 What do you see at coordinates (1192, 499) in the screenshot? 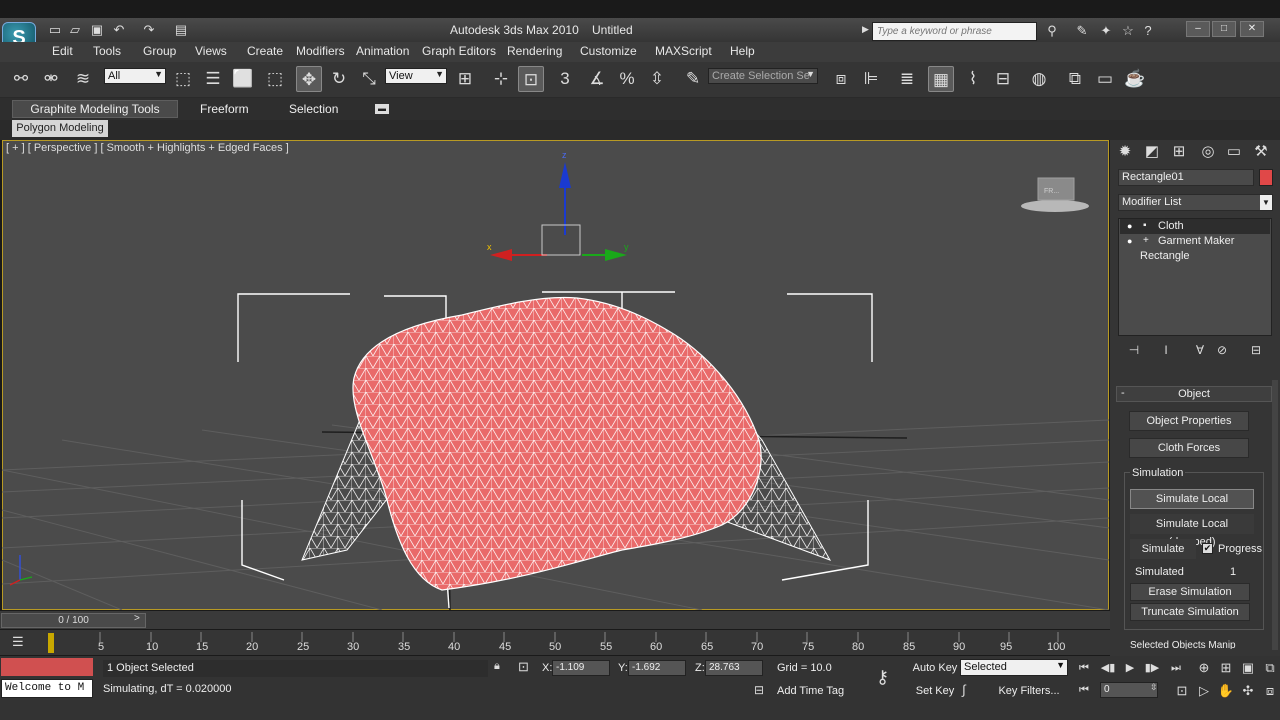
I see `simulate-local-button: Simulate Local` at bounding box center [1192, 499].